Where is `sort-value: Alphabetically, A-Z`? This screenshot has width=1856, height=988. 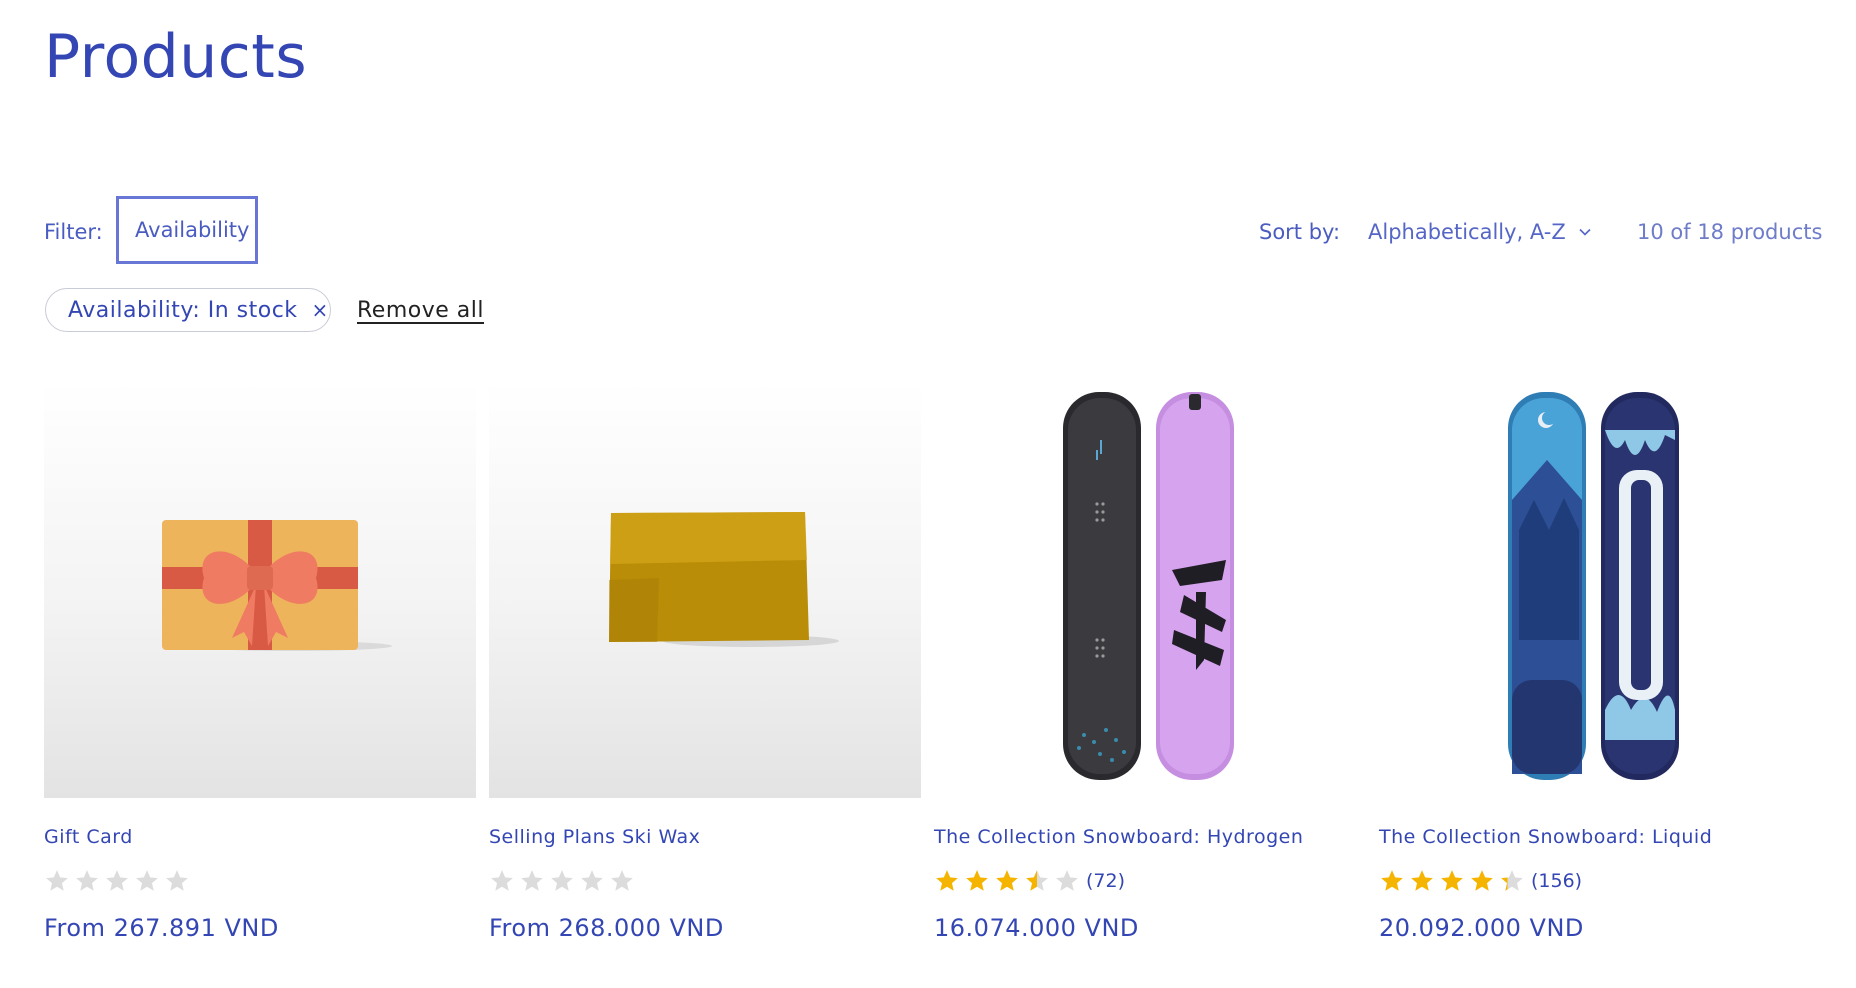
sort-value: Alphabetically, A-Z is located at coordinates (1467, 232).